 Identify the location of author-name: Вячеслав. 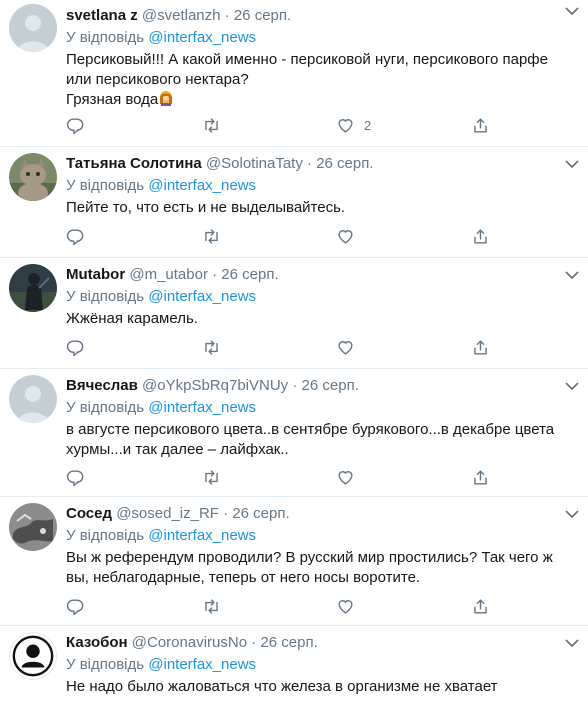
(102, 385).